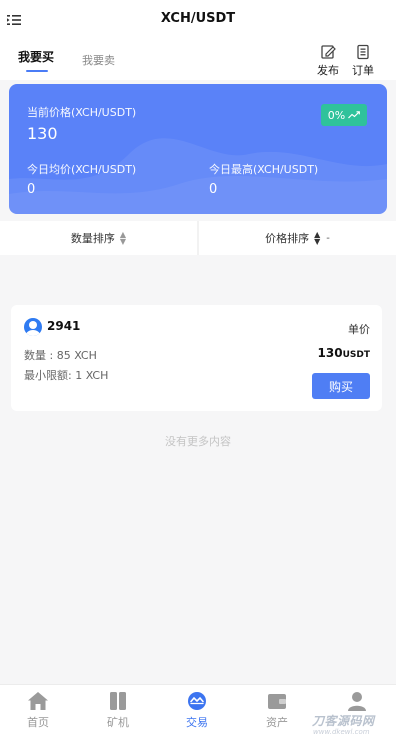 This screenshot has height=739, width=396. What do you see at coordinates (359, 329) in the screenshot?
I see `unit-price-label: 单价` at bounding box center [359, 329].